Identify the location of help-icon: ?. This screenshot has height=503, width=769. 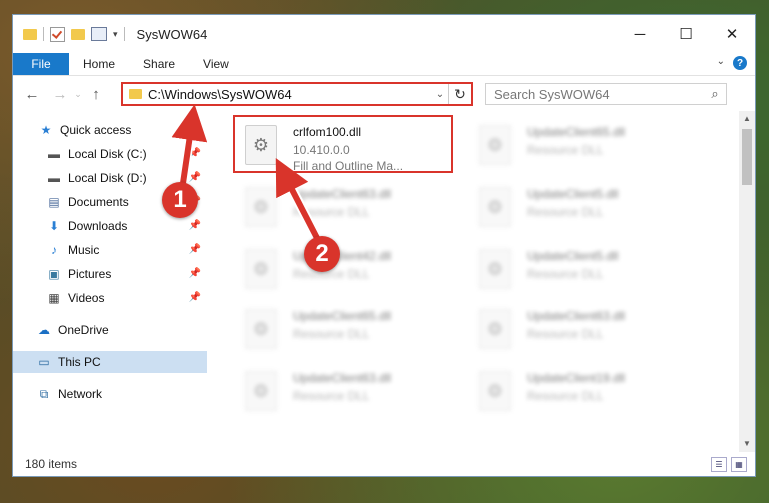
(740, 63).